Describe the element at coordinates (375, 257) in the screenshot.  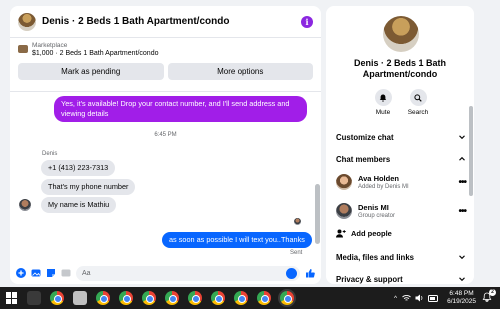
I see `media-files-links-label: Media, files and links` at that location.